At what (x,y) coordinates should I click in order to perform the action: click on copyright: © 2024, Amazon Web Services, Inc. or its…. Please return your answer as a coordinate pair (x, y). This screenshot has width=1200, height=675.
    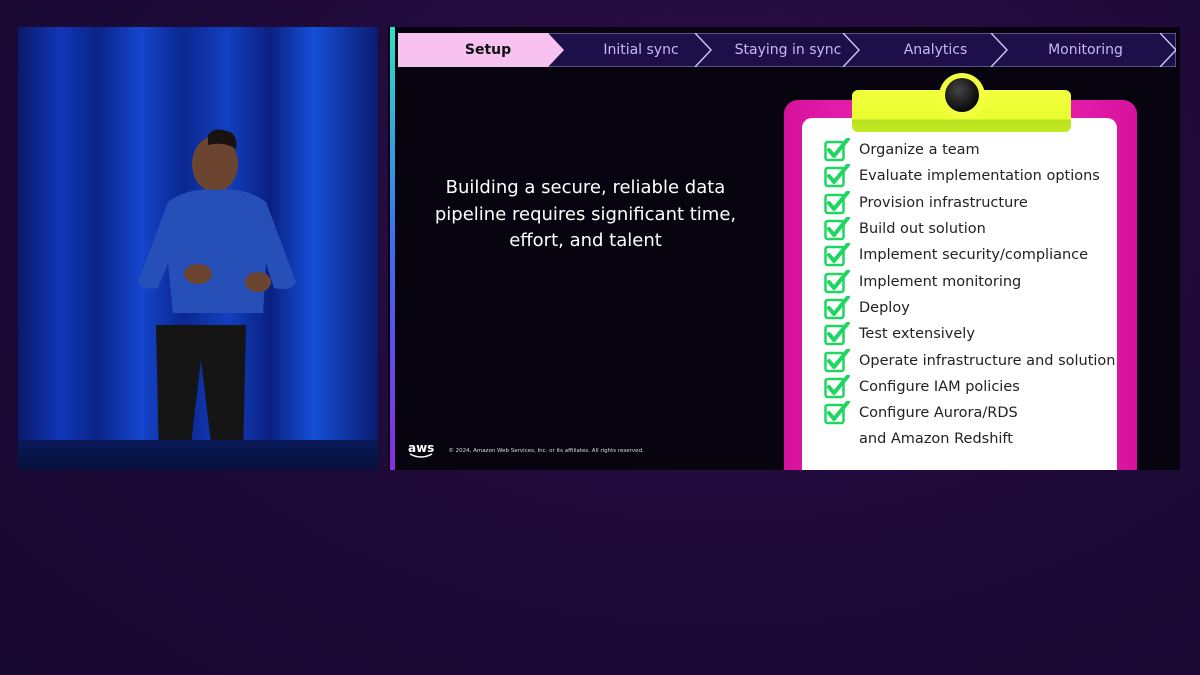
    Looking at the image, I should click on (546, 451).